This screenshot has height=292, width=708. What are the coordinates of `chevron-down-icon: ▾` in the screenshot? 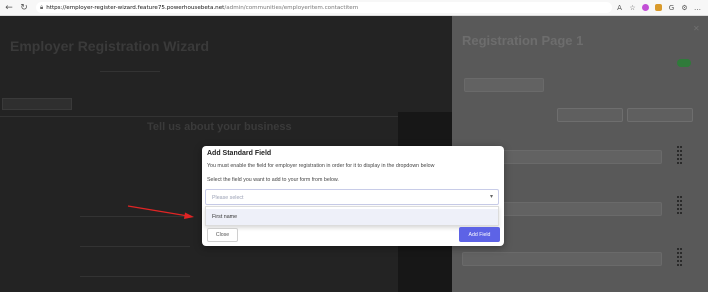 It's located at (491, 196).